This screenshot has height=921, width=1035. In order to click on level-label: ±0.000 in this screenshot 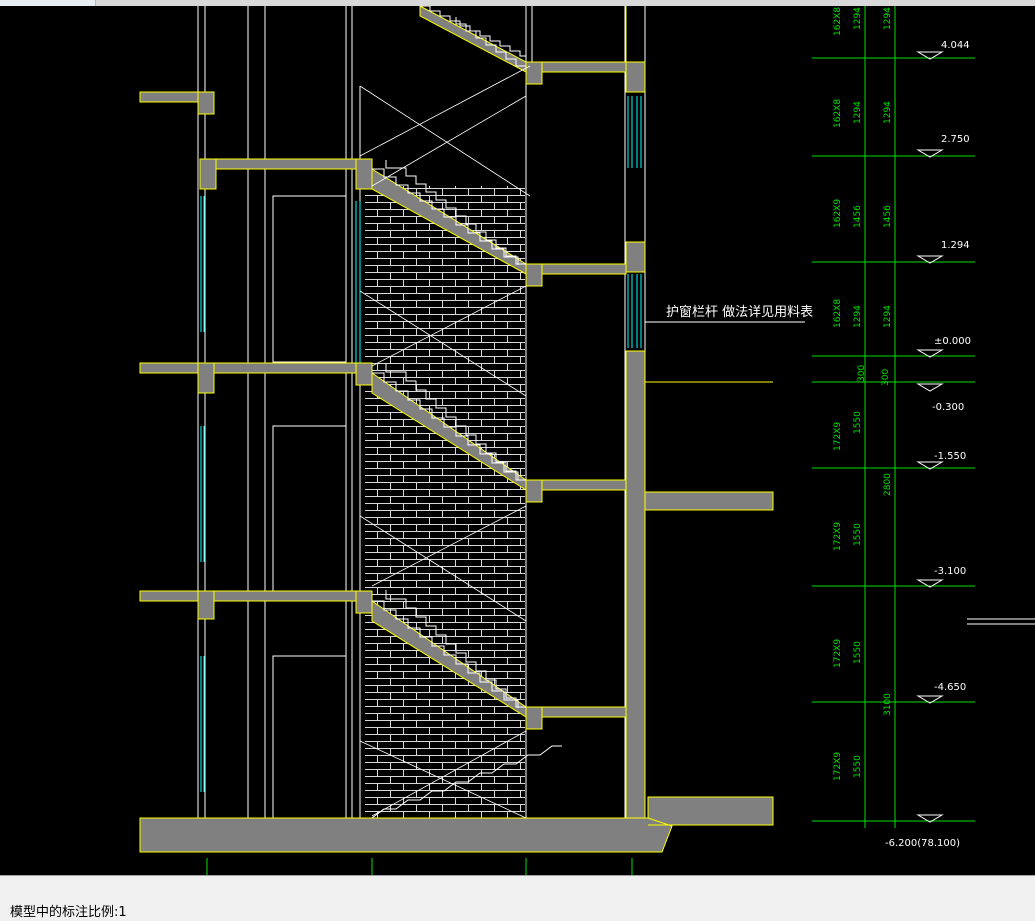, I will do `click(952, 341)`.